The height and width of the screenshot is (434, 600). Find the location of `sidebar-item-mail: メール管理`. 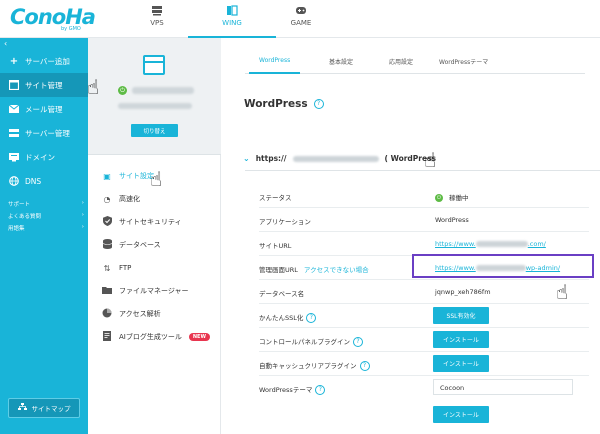

sidebar-item-mail: メール管理 is located at coordinates (44, 109).